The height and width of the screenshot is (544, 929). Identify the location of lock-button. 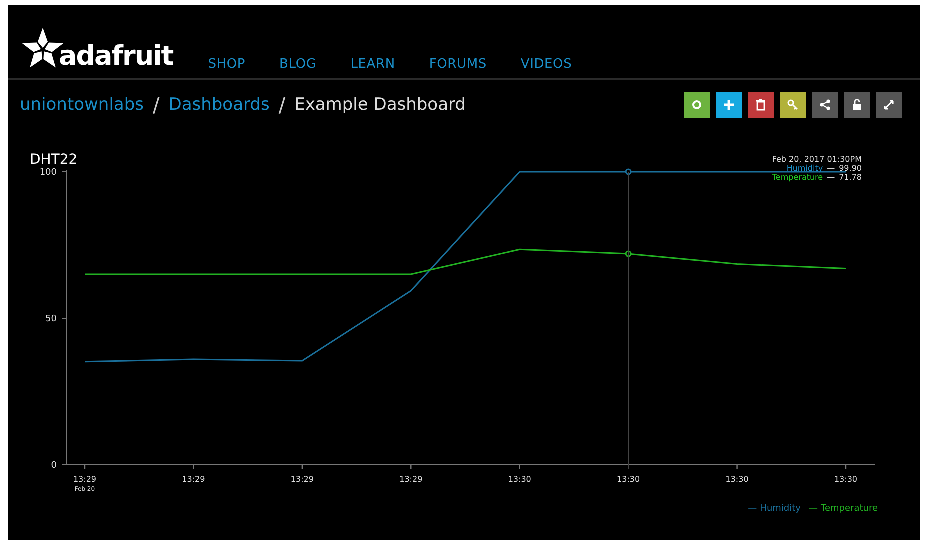
(857, 105).